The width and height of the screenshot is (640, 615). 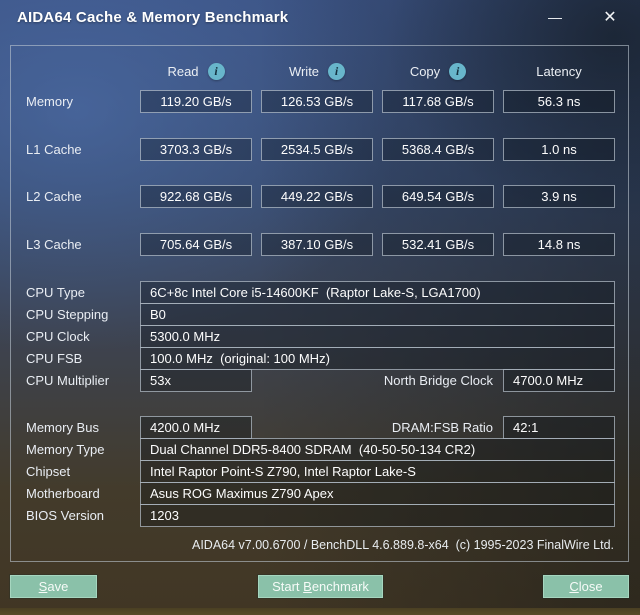 What do you see at coordinates (65, 515) in the screenshot?
I see `bios-version-label: BIOS Version` at bounding box center [65, 515].